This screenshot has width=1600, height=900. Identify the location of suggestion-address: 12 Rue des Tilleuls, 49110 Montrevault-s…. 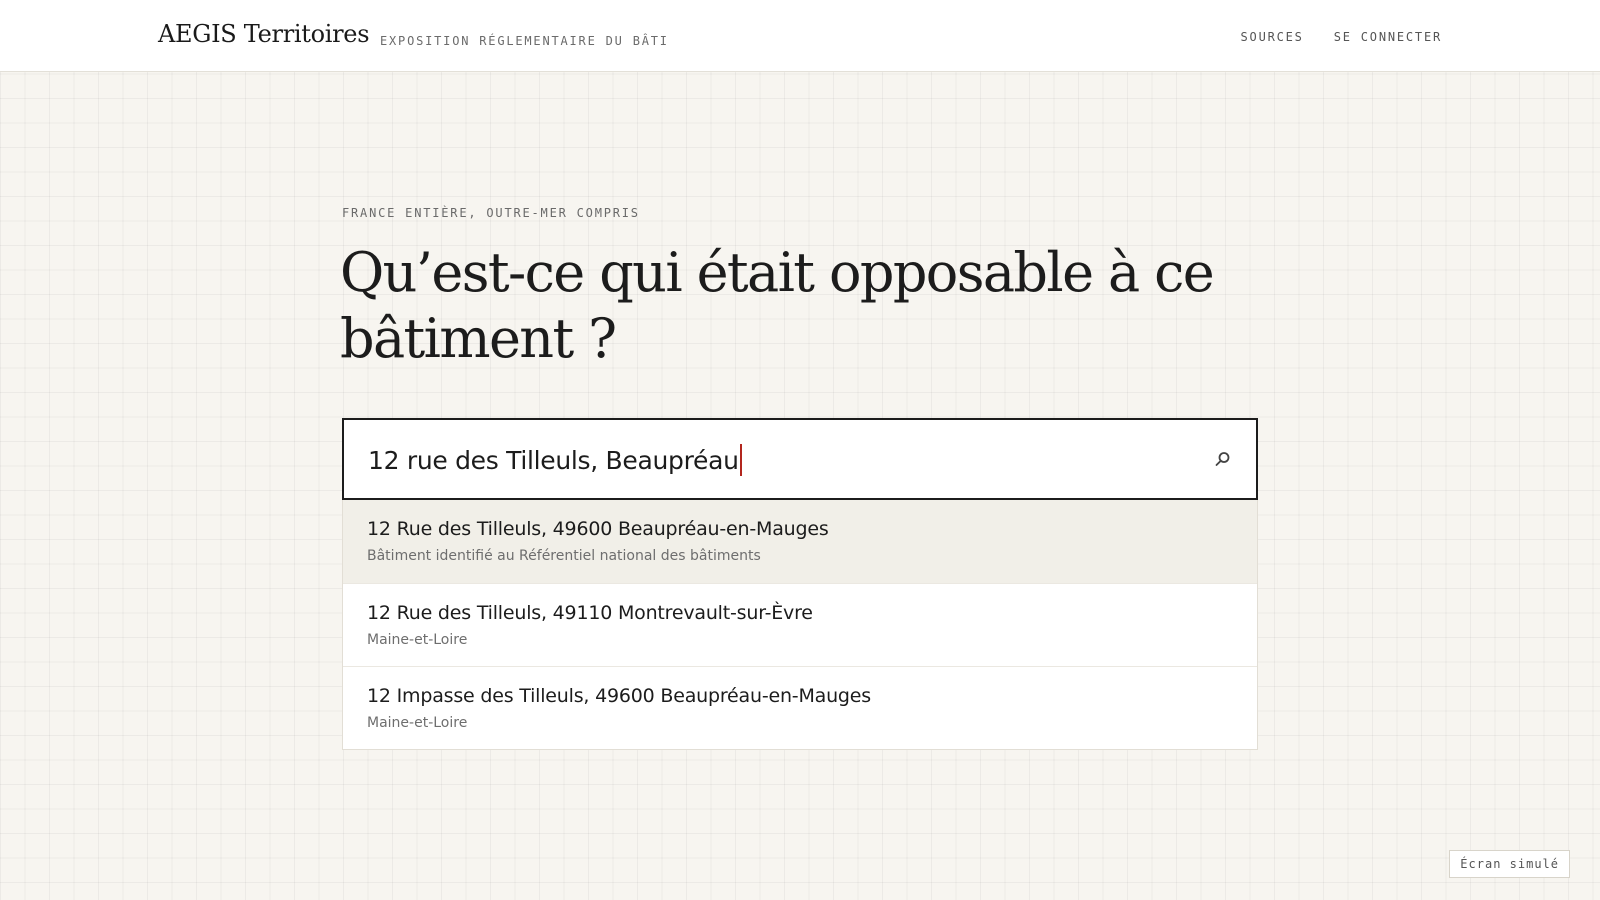
(590, 613).